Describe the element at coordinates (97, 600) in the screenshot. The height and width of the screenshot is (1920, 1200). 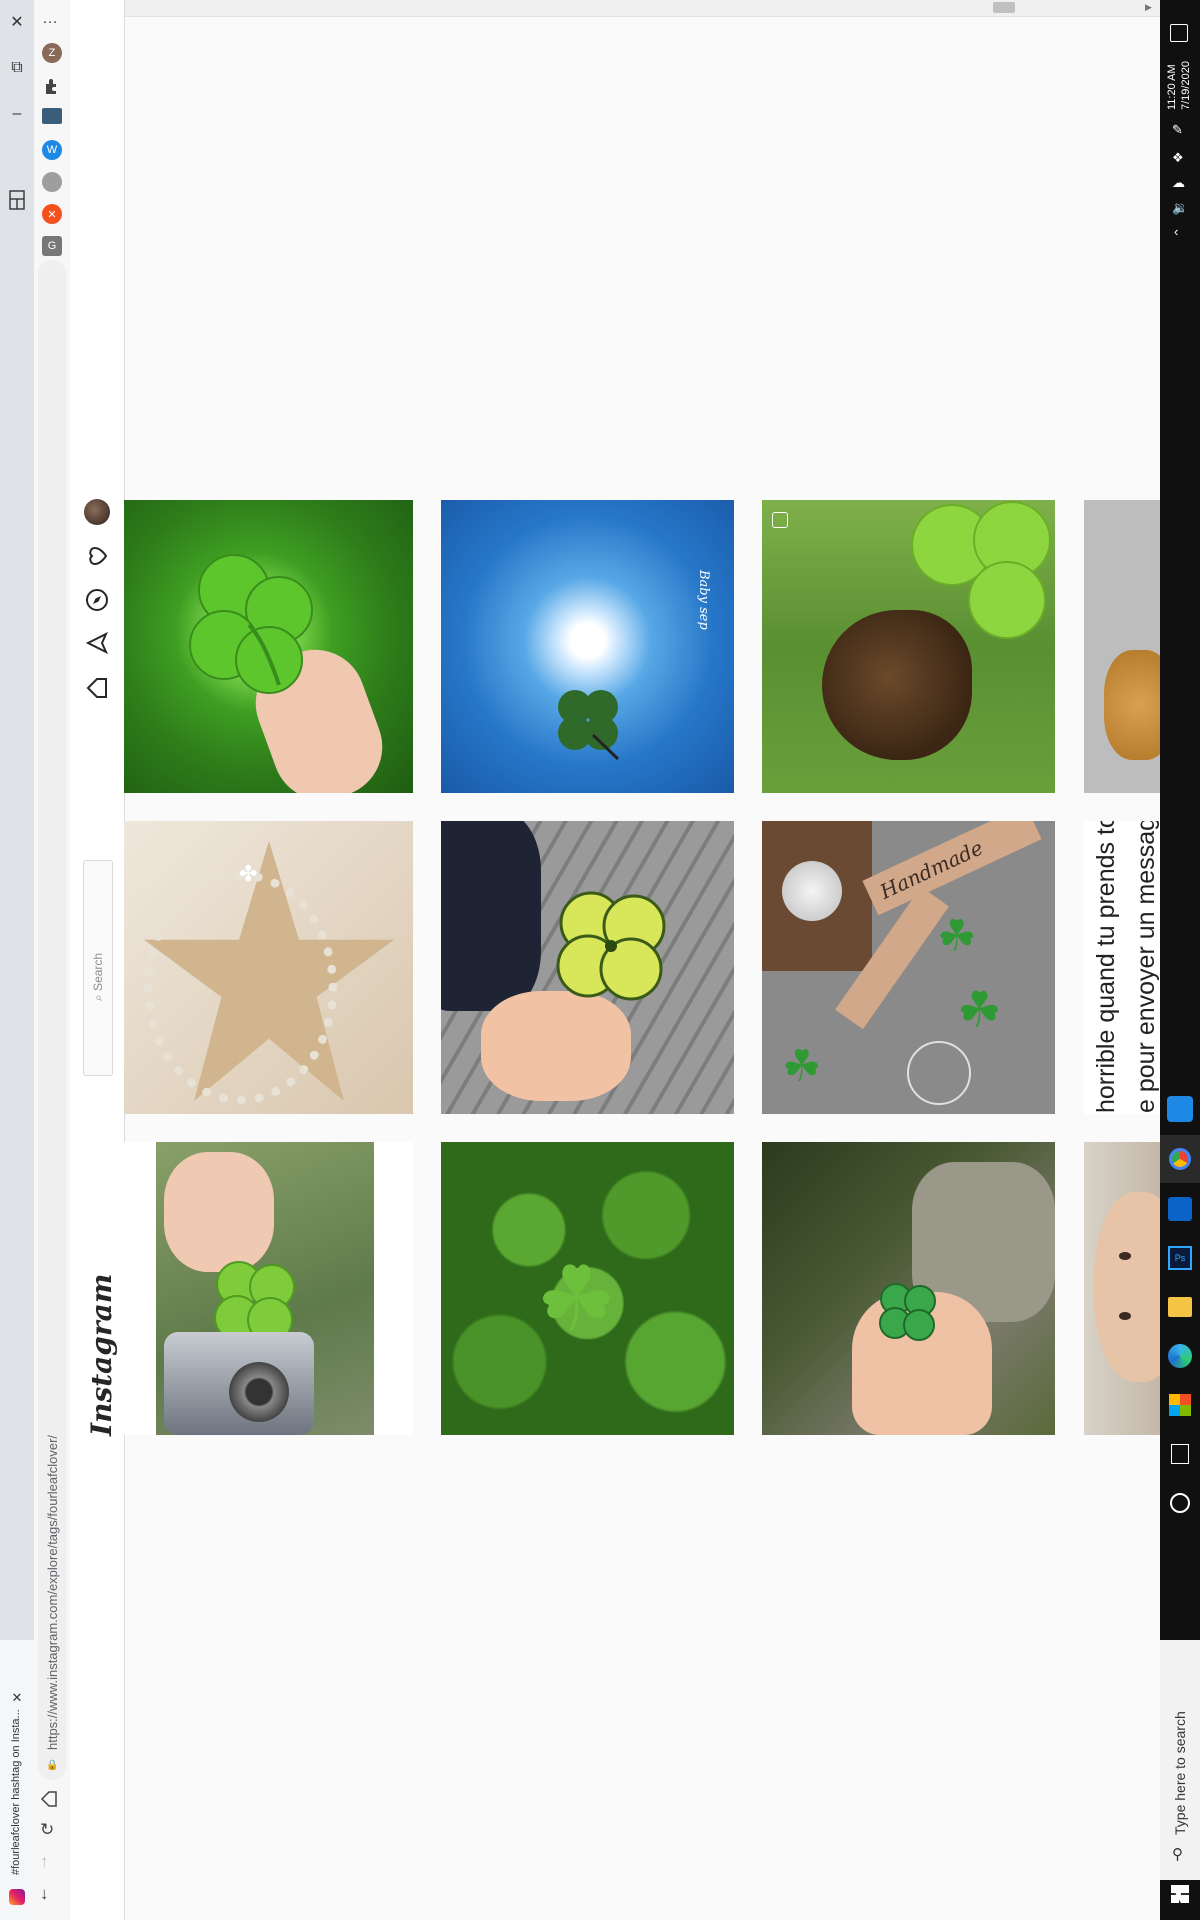
I see `explore-icon` at that location.